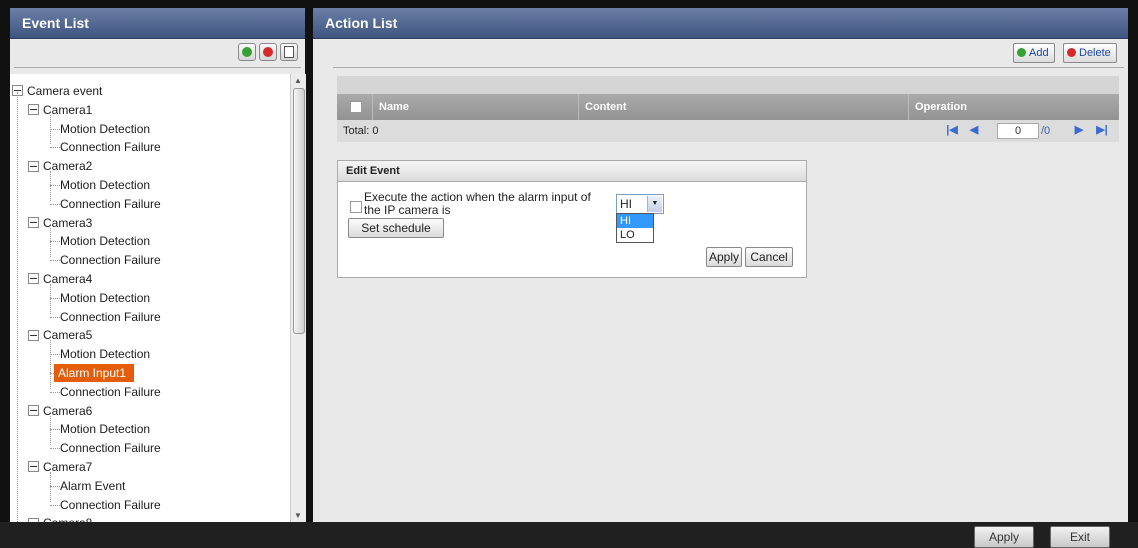 The height and width of the screenshot is (548, 1138). What do you see at coordinates (744, 107) in the screenshot?
I see `column-content: Content` at bounding box center [744, 107].